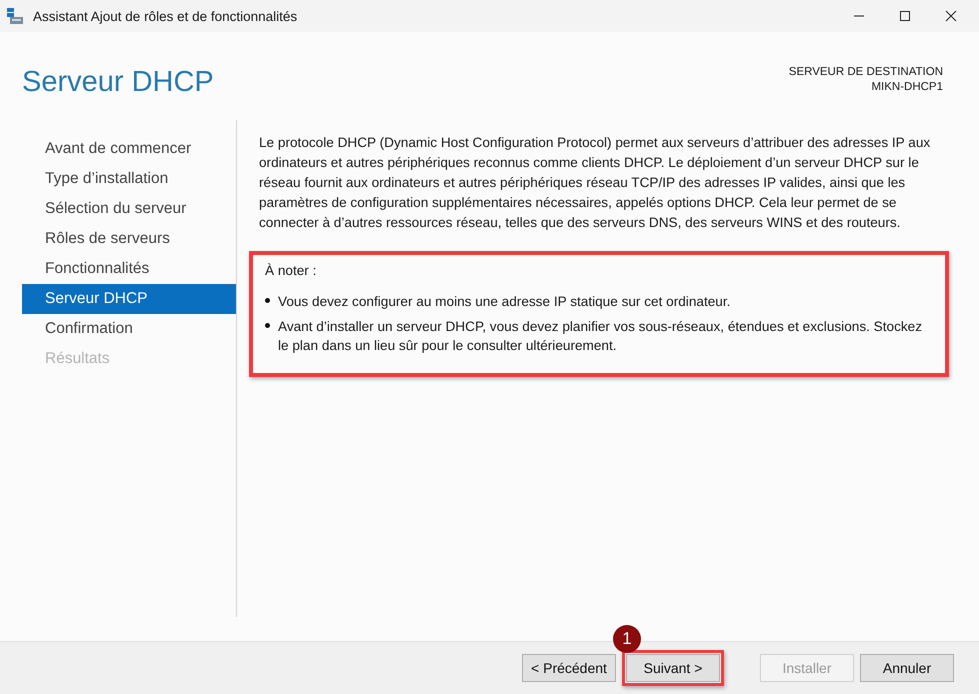 Image resolution: width=979 pixels, height=694 pixels. I want to click on nav-item: Fonctionnalités, so click(129, 269).